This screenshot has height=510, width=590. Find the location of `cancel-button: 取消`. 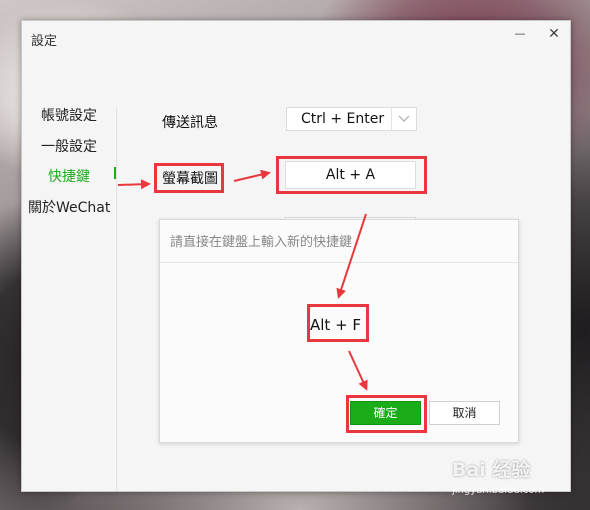

cancel-button: 取消 is located at coordinates (464, 413).